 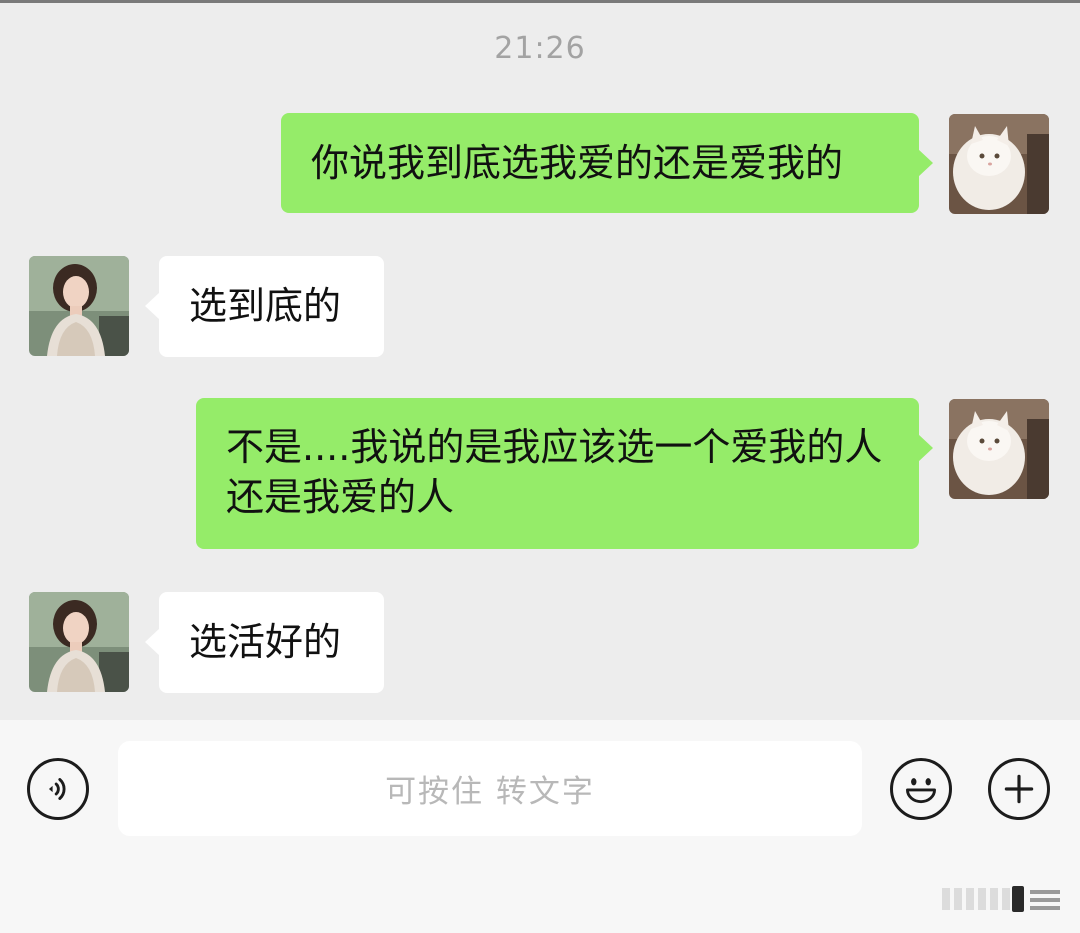 I want to click on message-bubble-incoming: 选活好的, so click(x=264, y=642).